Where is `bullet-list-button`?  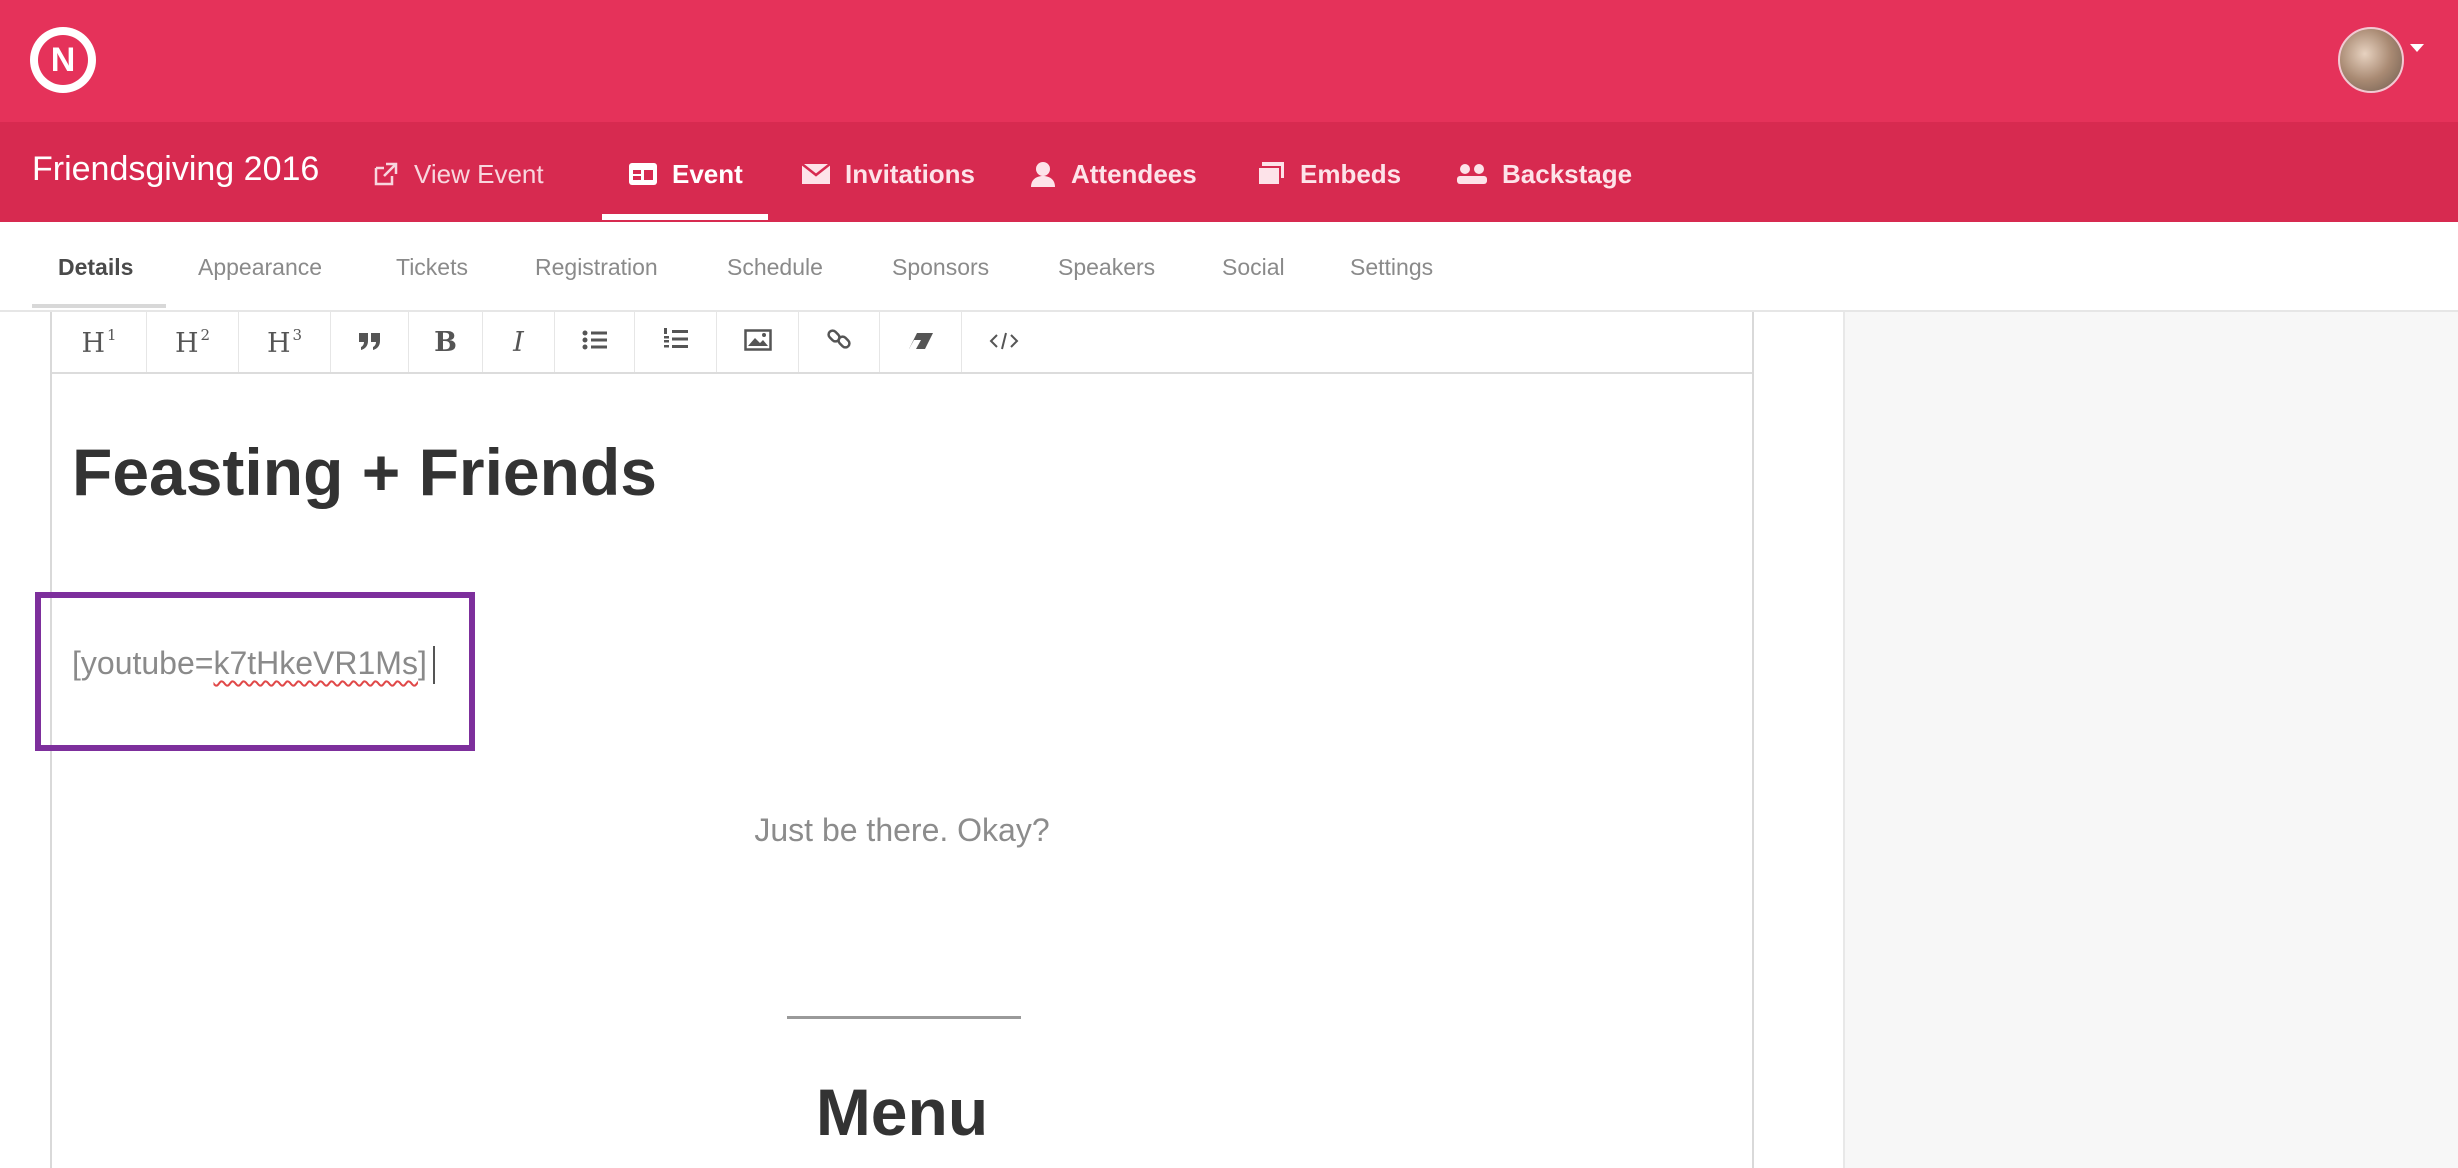
bullet-list-button is located at coordinates (595, 342).